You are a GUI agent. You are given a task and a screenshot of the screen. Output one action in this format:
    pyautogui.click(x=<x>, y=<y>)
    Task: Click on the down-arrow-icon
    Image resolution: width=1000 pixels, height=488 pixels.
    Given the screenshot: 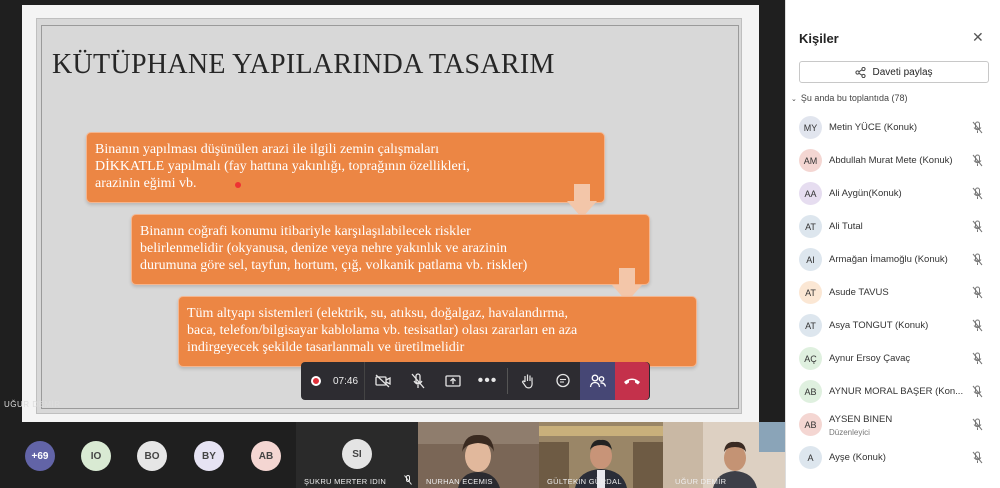 What is the action you would take?
    pyautogui.click(x=582, y=201)
    